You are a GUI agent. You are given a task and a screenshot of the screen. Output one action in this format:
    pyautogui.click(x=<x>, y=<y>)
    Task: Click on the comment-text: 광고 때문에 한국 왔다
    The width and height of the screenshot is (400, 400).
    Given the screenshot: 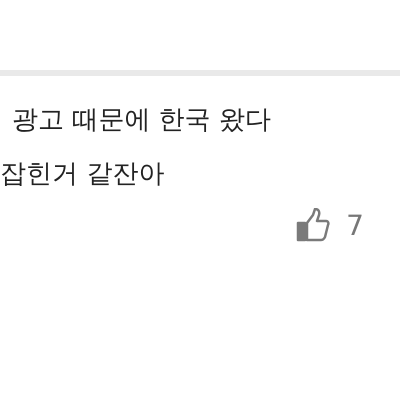 What is the action you would take?
    pyautogui.click(x=141, y=120)
    